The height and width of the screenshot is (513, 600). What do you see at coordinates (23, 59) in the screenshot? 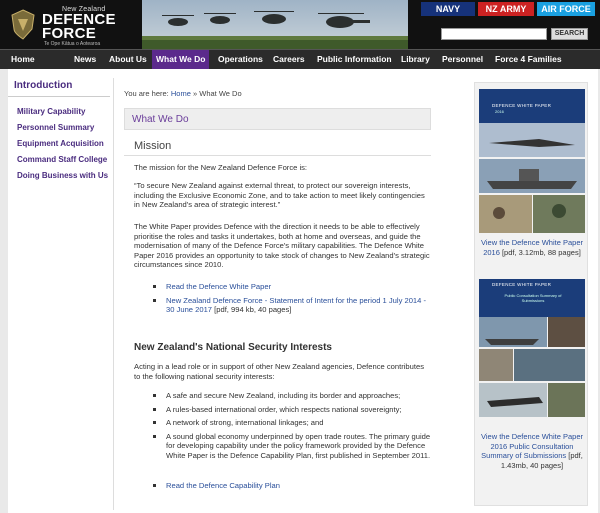
I see `nav-home: Home` at bounding box center [23, 59].